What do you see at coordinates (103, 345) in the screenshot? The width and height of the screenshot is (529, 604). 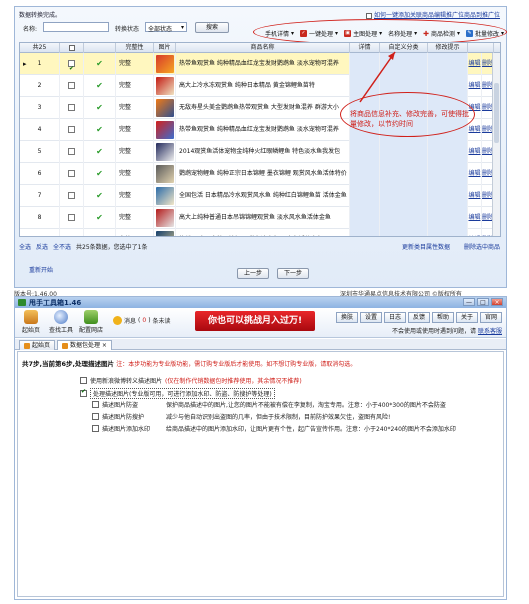 I see `tab-close-icon: ×` at bounding box center [103, 345].